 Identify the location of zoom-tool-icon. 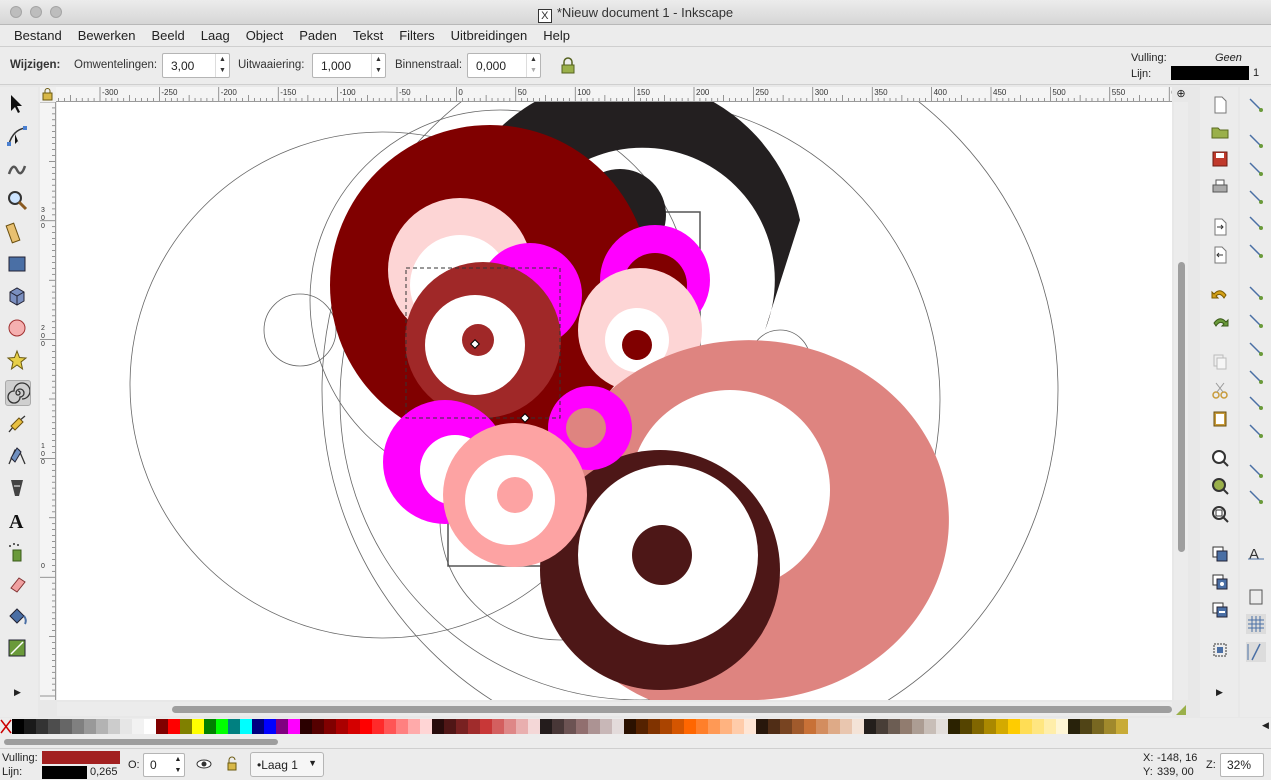
(18, 201).